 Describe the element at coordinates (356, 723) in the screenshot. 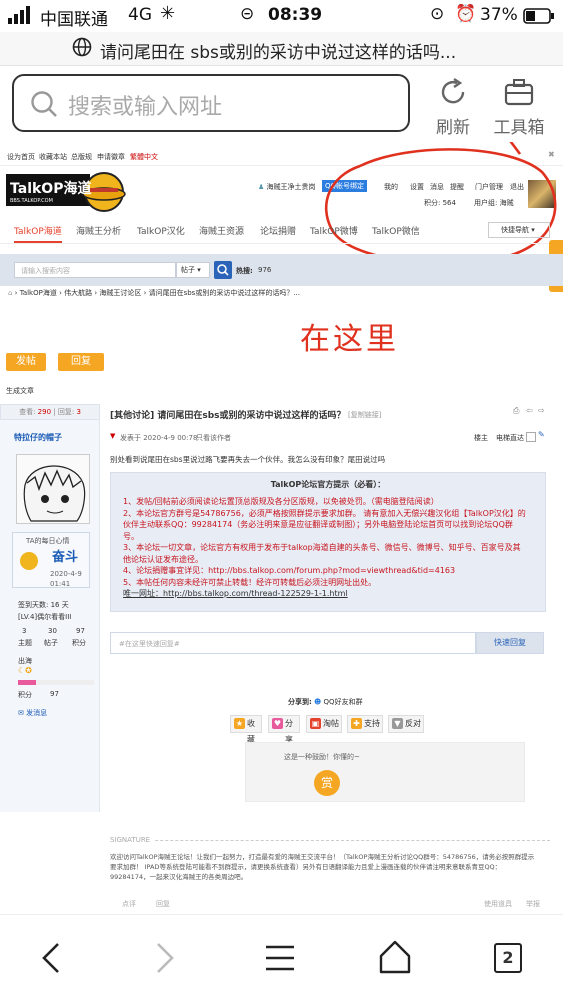

I see `thumbs-up-icon: ✚` at that location.